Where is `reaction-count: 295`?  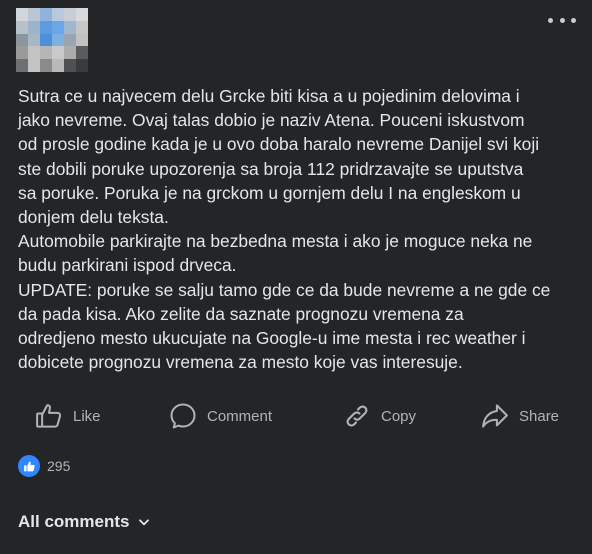
reaction-count: 295 is located at coordinates (59, 466).